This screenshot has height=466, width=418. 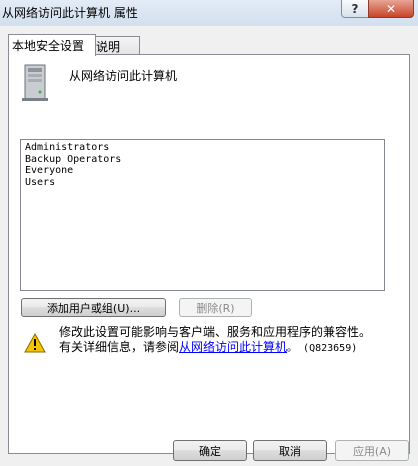 I want to click on window-title: 从网络访问此计算机 属性, so click(x=70, y=13).